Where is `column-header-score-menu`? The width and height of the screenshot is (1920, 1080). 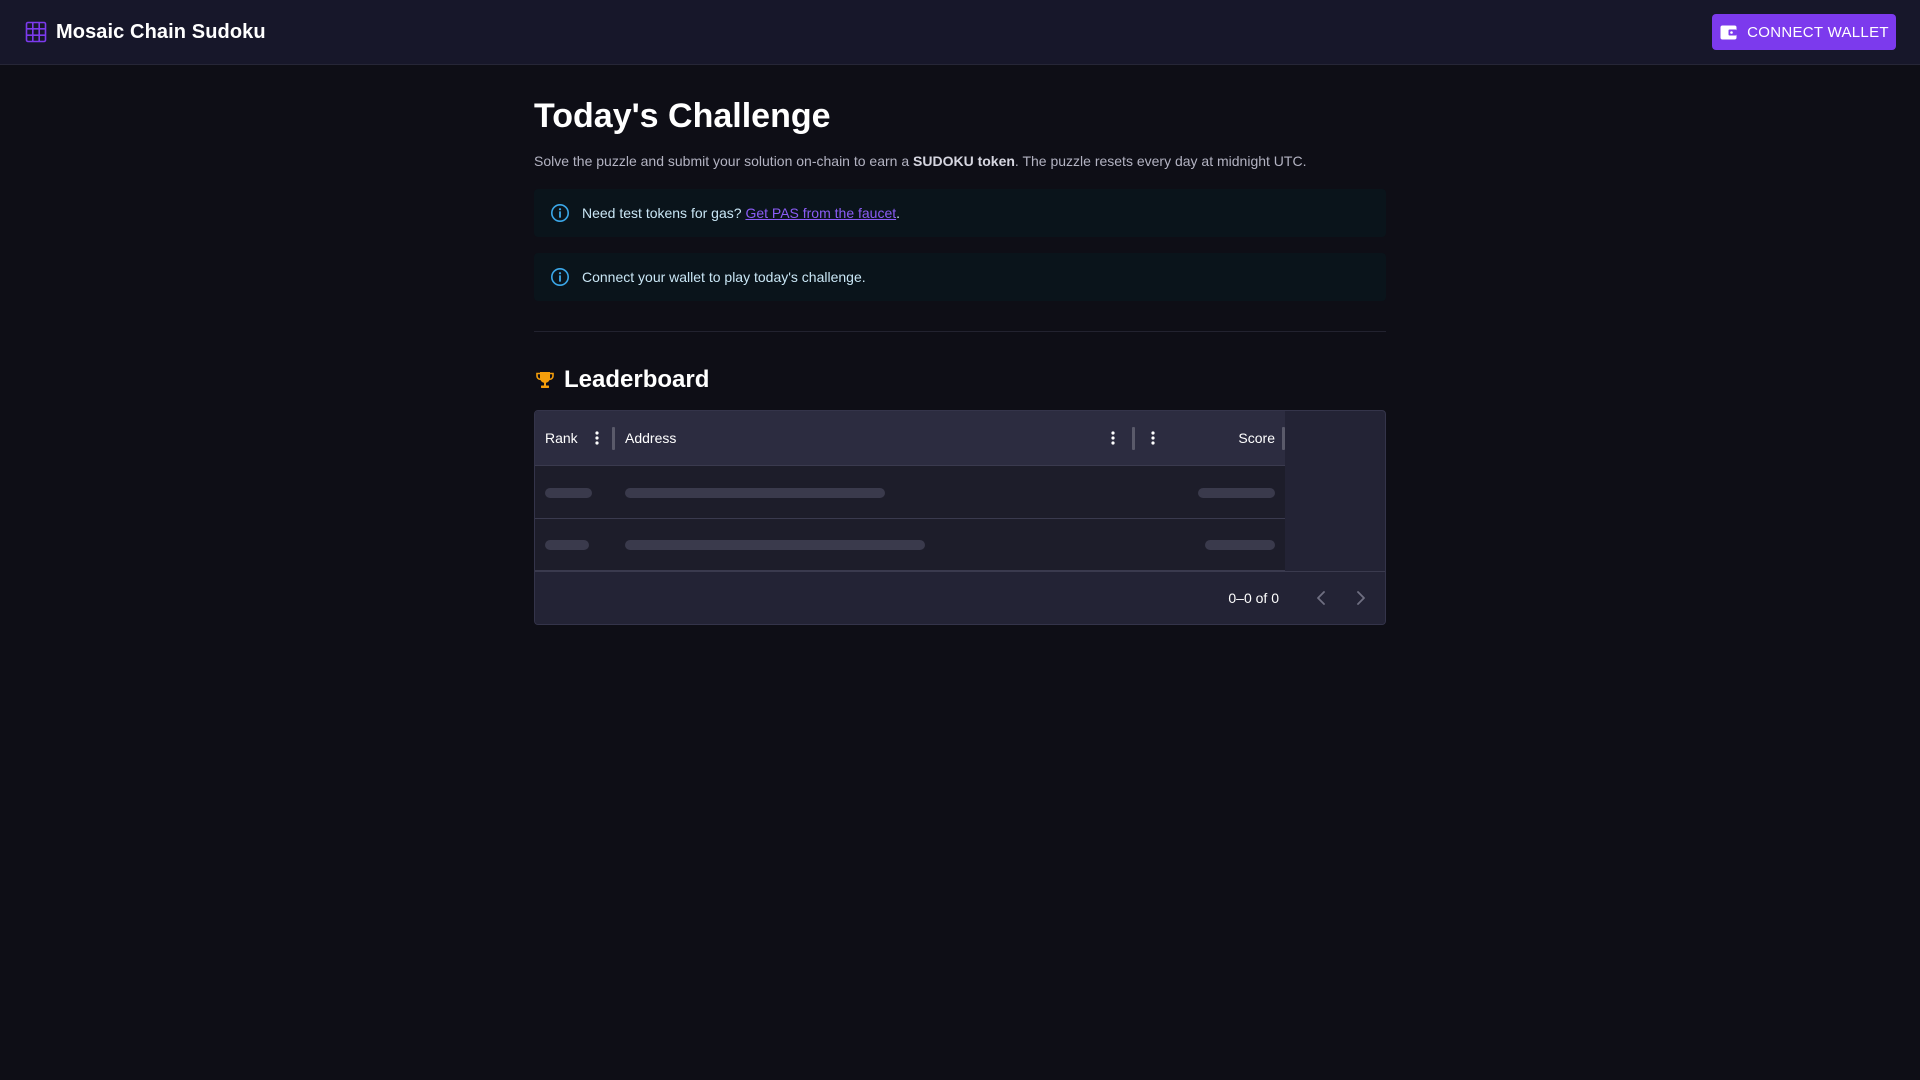 column-header-score-menu is located at coordinates (1155, 438).